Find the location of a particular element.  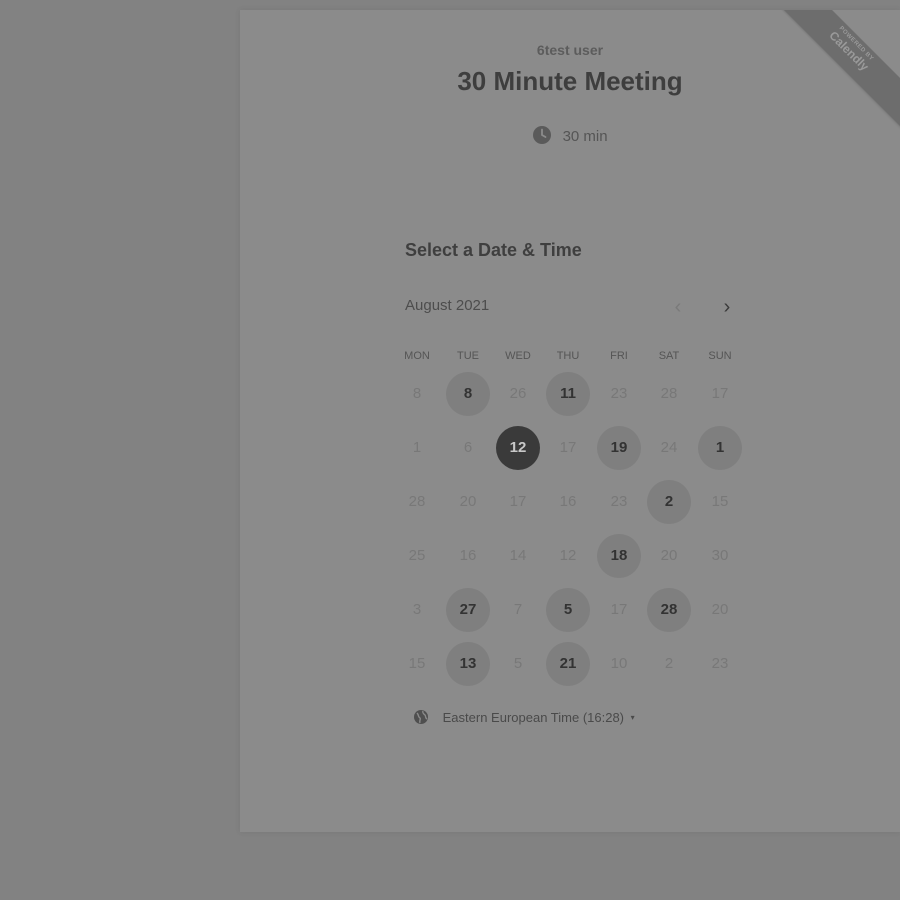

clock-icon is located at coordinates (542, 135).